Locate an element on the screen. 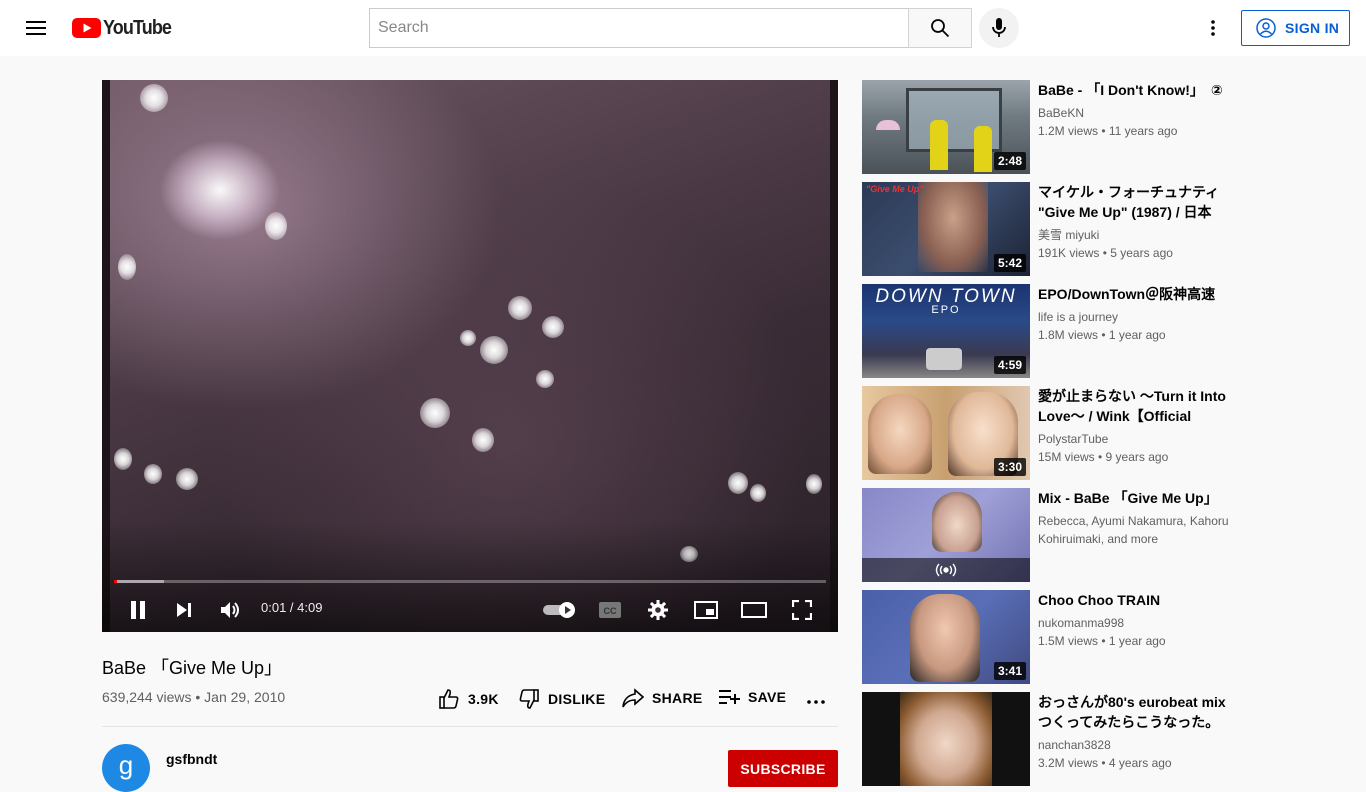 This screenshot has height=792, width=1366. miniplayer-icon is located at coordinates (706, 610).